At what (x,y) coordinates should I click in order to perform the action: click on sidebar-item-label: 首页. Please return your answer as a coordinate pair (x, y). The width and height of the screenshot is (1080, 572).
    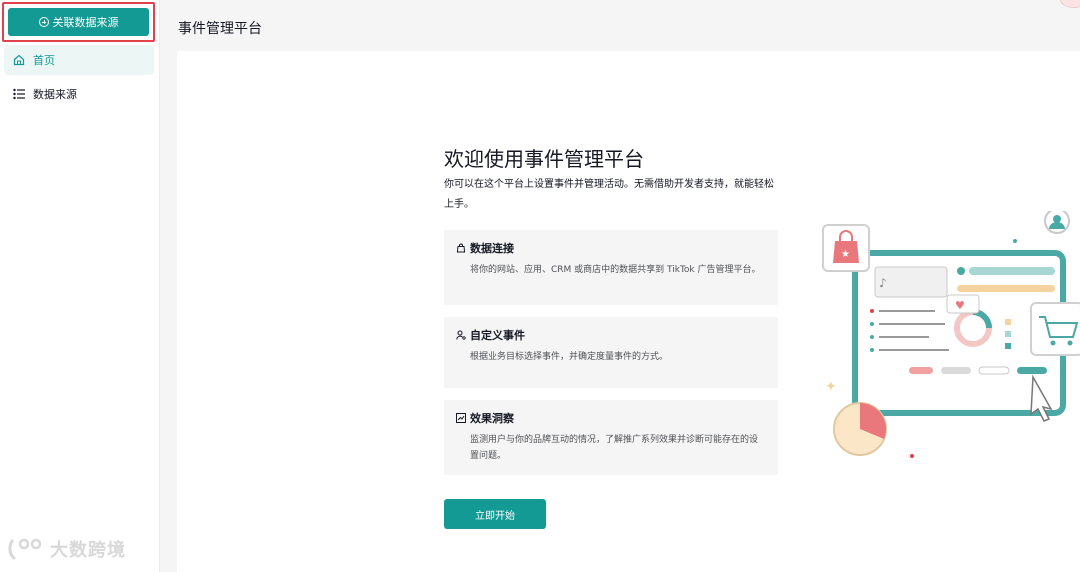
    Looking at the image, I should click on (44, 60).